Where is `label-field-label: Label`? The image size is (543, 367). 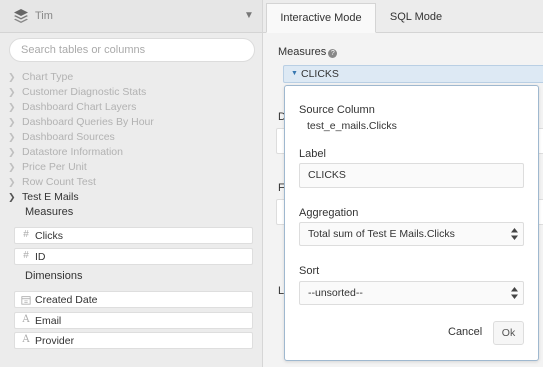
label-field-label: Label is located at coordinates (312, 154).